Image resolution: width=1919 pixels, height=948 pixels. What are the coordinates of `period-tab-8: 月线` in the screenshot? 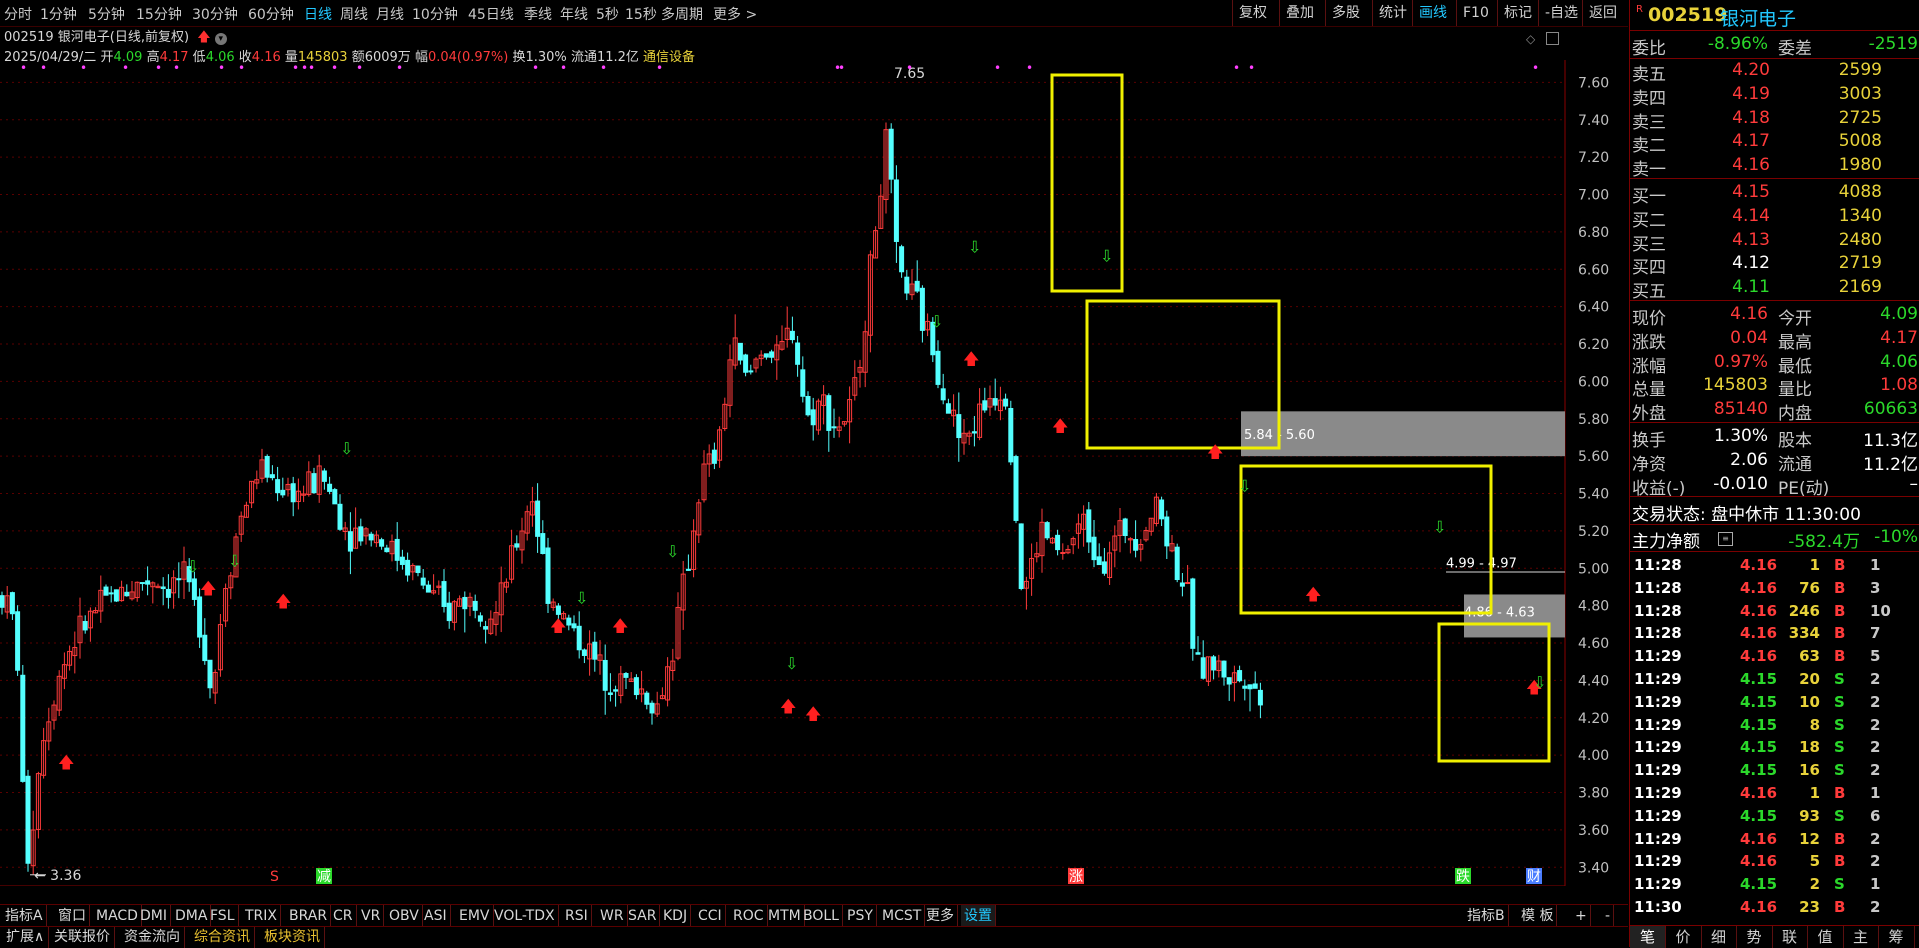 It's located at (390, 14).